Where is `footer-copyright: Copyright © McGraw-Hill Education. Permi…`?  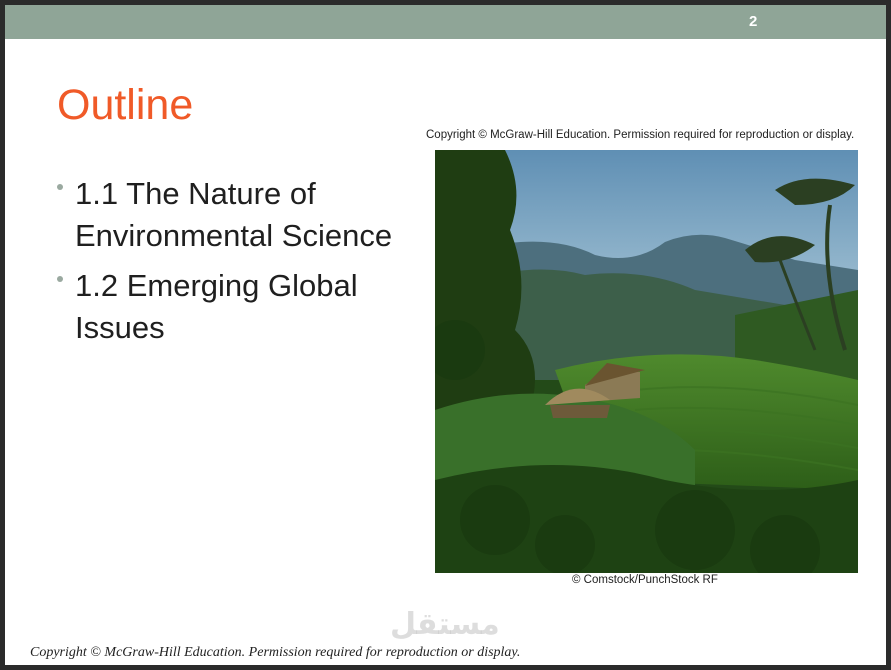
footer-copyright: Copyright © McGraw-Hill Education. Permi… is located at coordinates (275, 652).